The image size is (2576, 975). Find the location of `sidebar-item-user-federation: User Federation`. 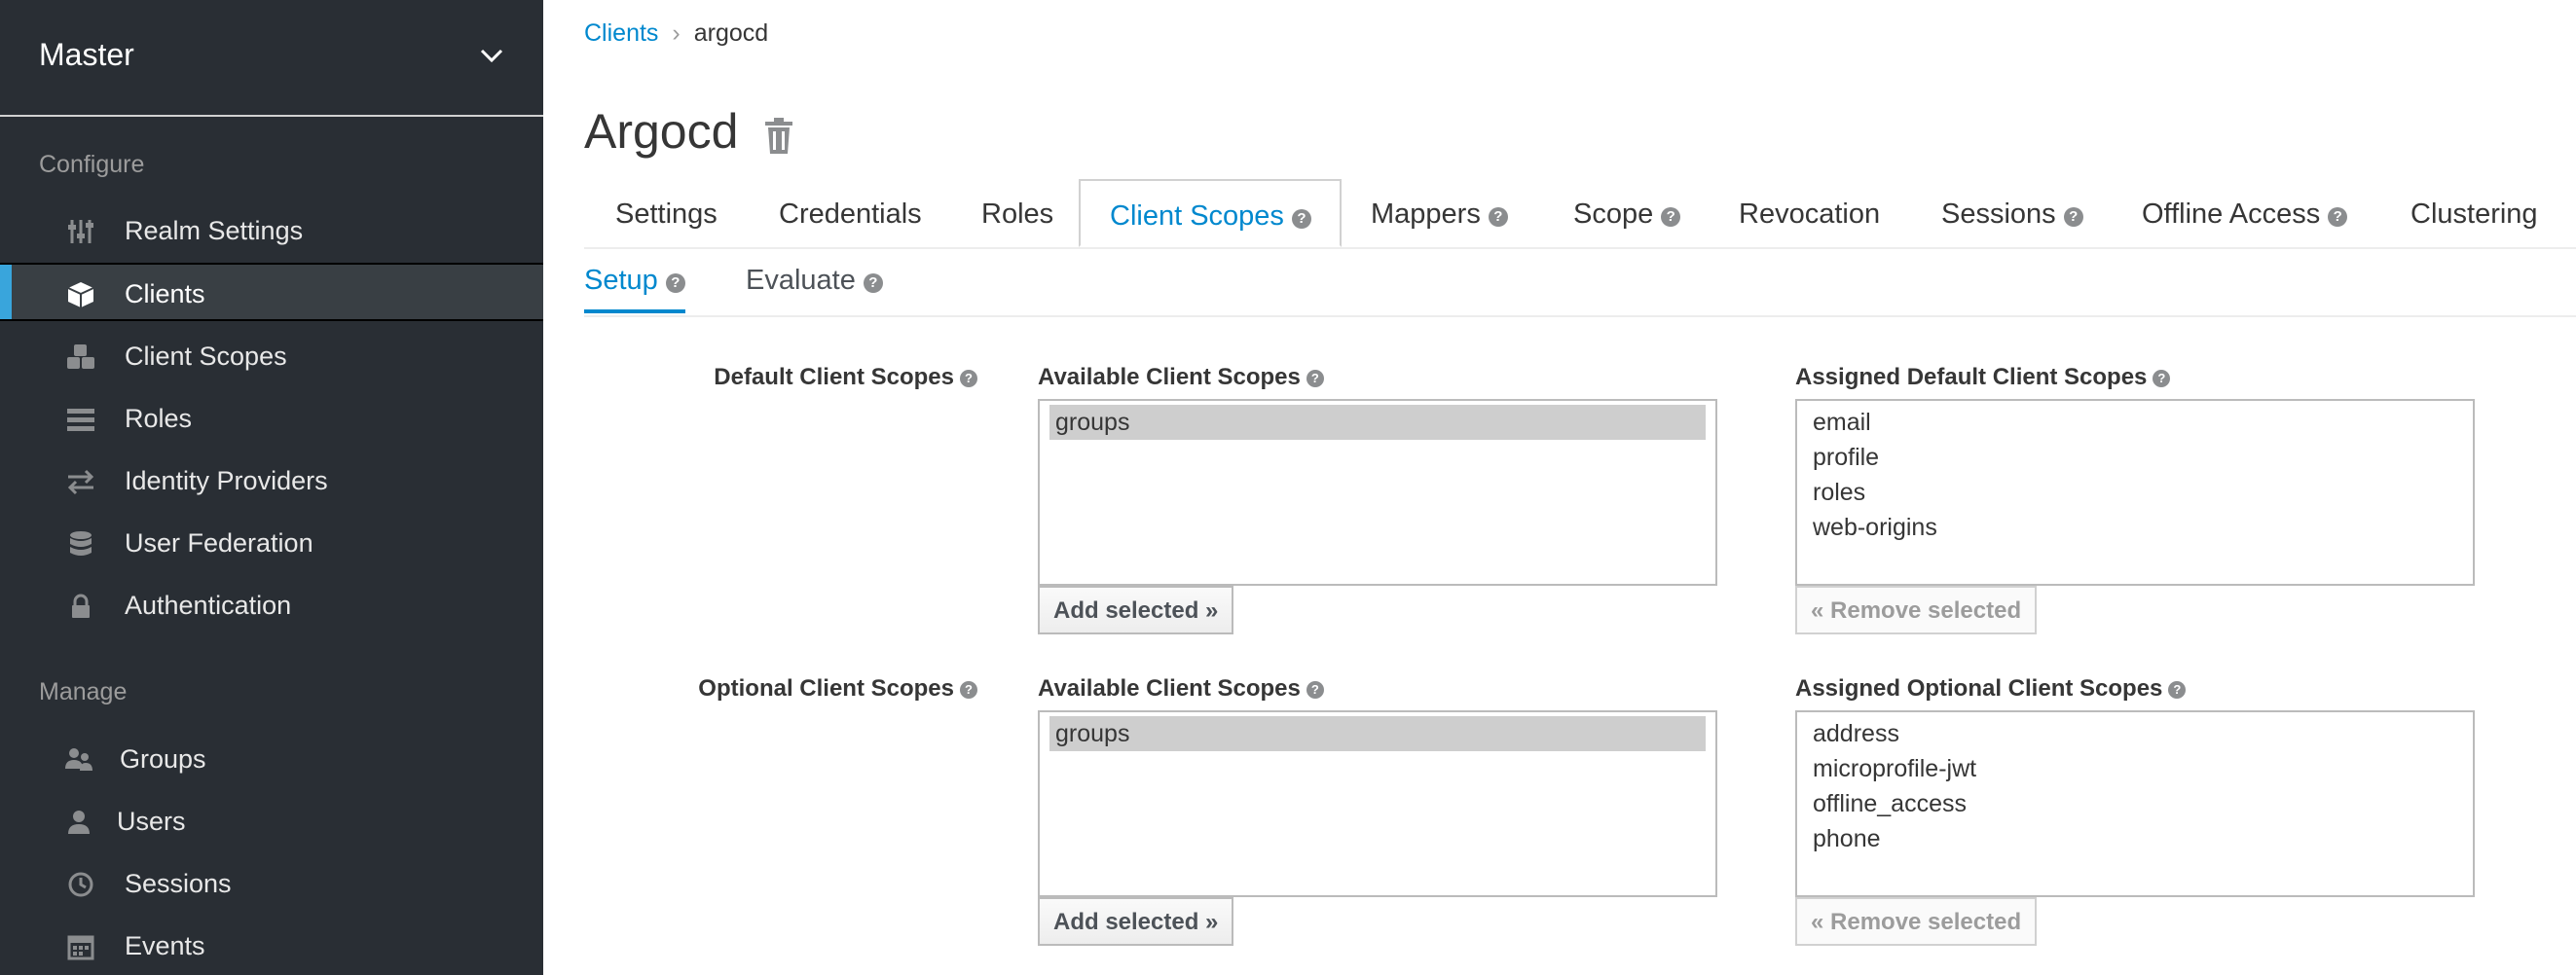

sidebar-item-user-federation: User Federation is located at coordinates (271, 543).